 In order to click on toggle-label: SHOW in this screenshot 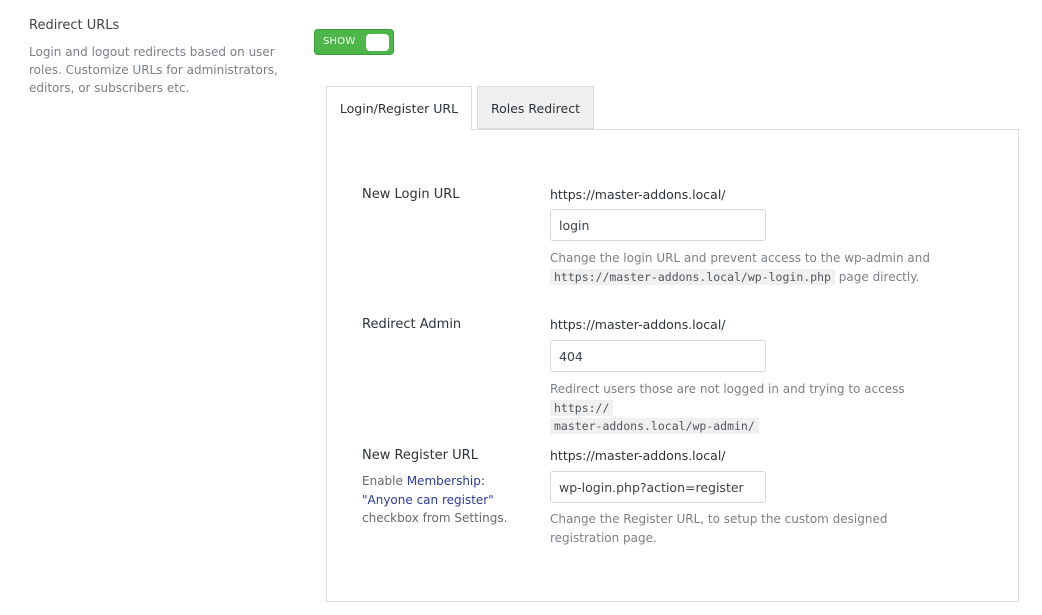, I will do `click(339, 41)`.